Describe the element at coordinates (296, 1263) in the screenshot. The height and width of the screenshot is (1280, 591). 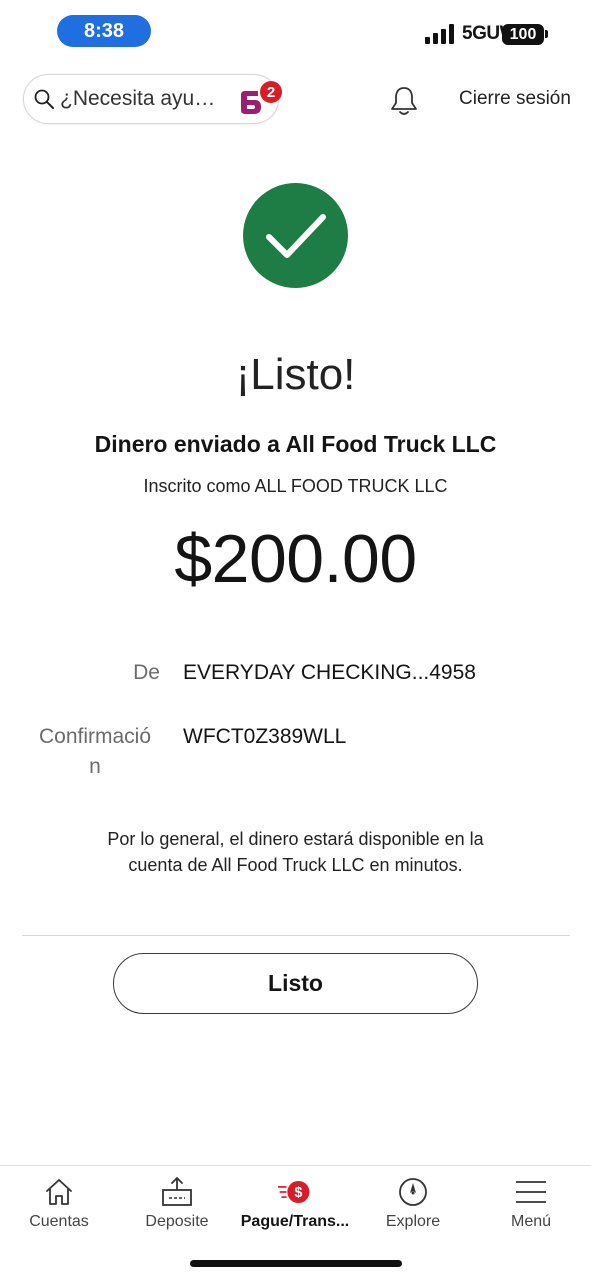
I see `home-indicator` at that location.